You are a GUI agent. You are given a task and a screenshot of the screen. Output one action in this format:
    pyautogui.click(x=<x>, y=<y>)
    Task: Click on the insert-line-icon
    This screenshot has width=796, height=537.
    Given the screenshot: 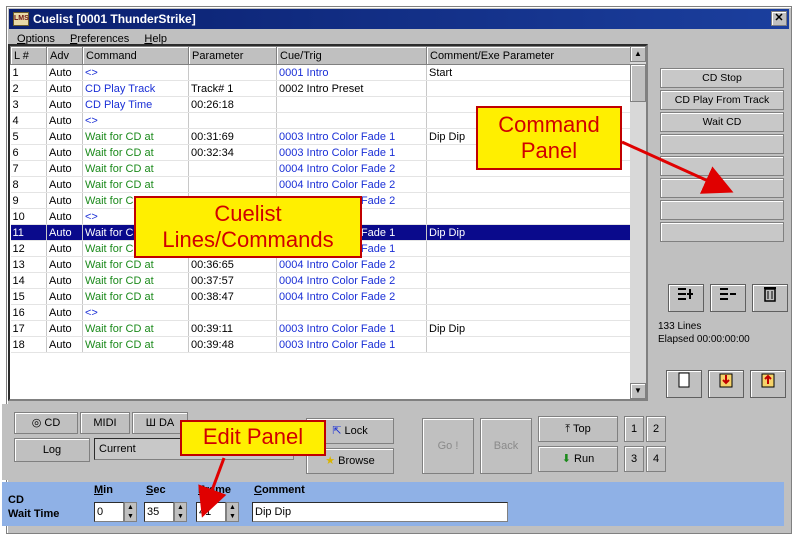 What is the action you would take?
    pyautogui.click(x=686, y=298)
    